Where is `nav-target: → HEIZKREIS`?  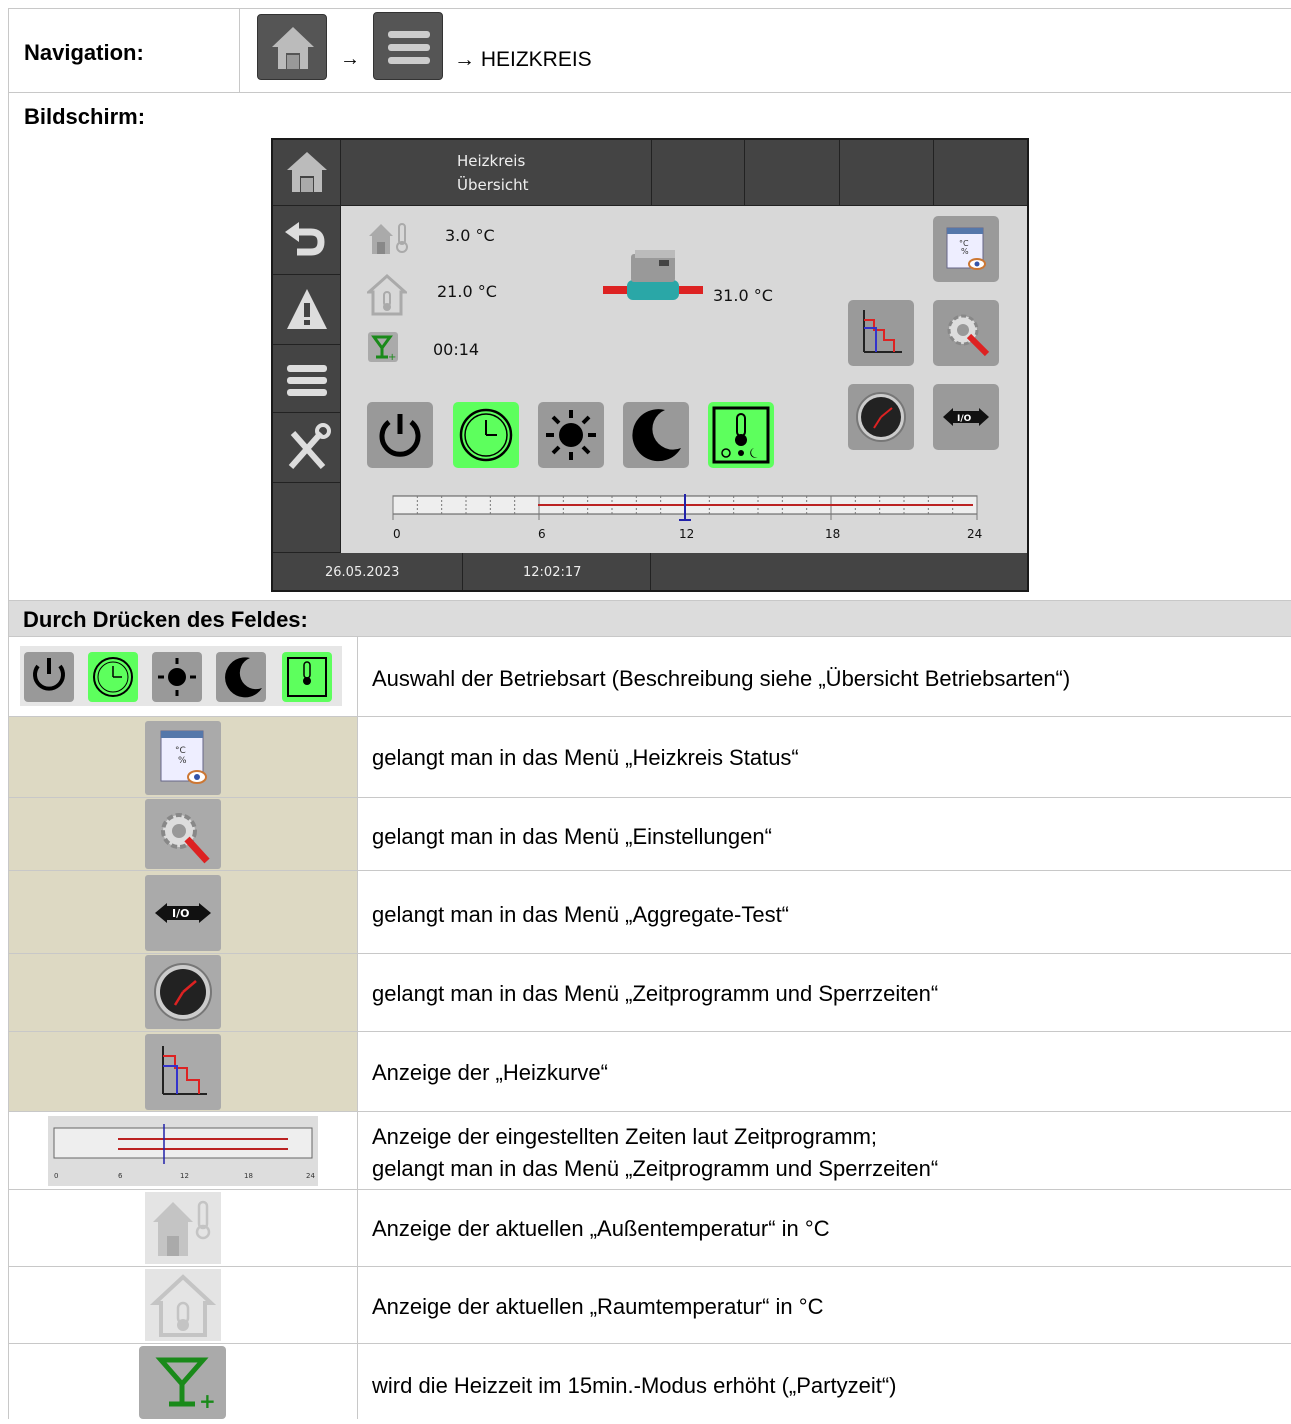
nav-target: → HEIZKREIS is located at coordinates (523, 59).